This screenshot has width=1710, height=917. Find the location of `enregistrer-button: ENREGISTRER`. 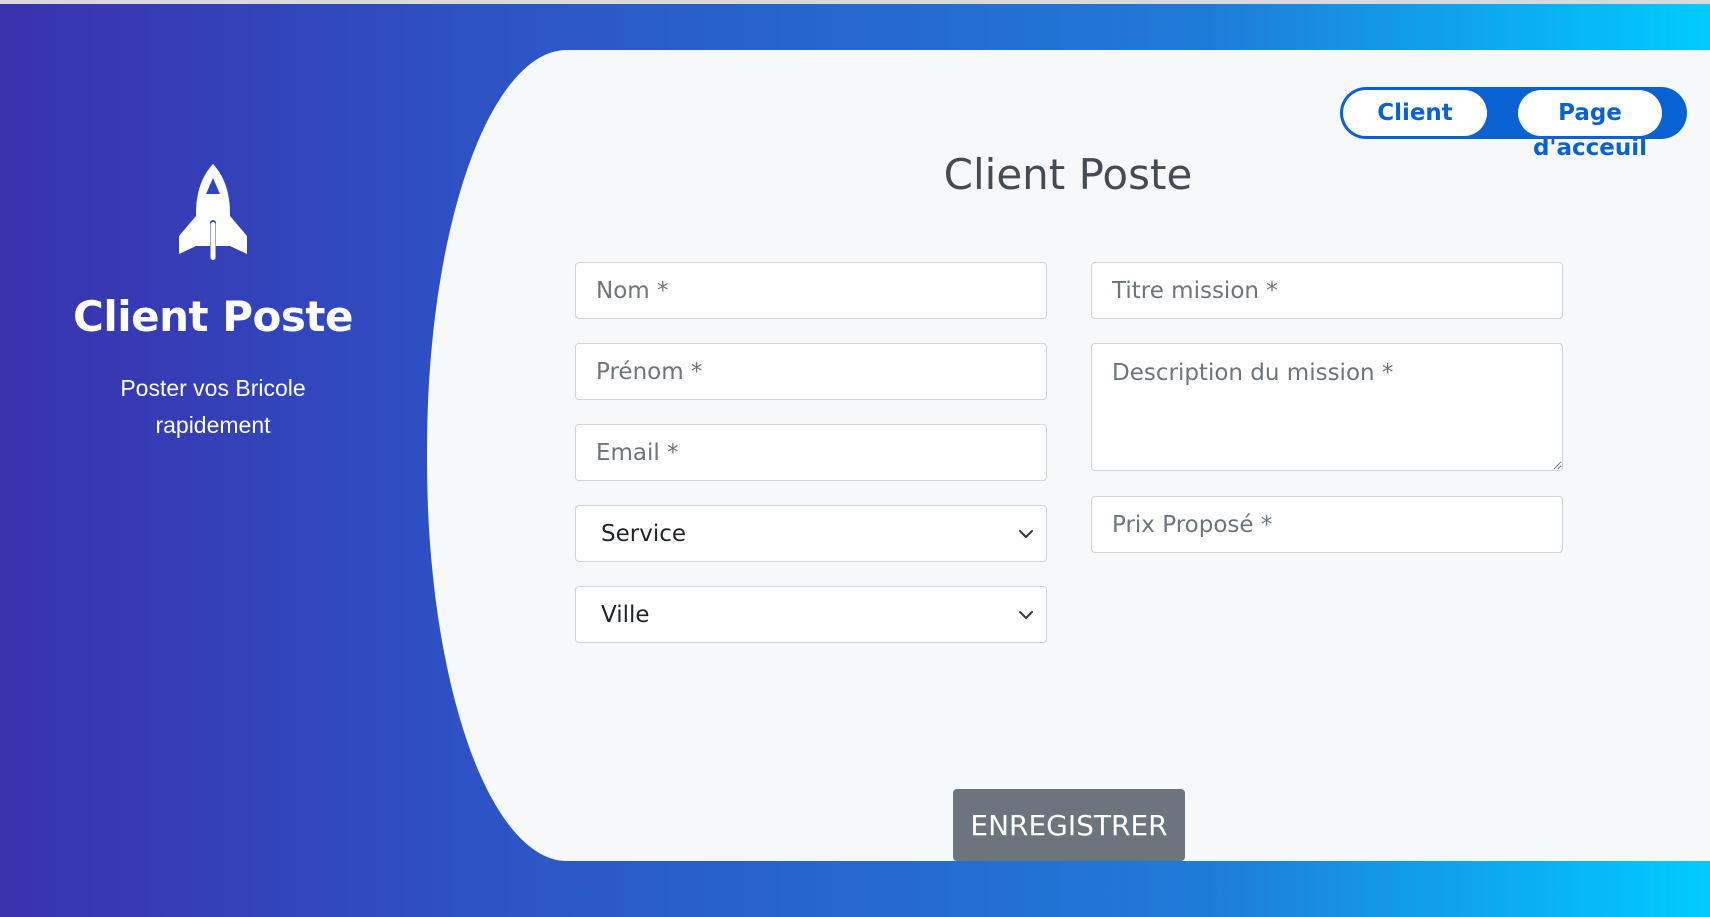

enregistrer-button: ENREGISTRER is located at coordinates (1069, 825).